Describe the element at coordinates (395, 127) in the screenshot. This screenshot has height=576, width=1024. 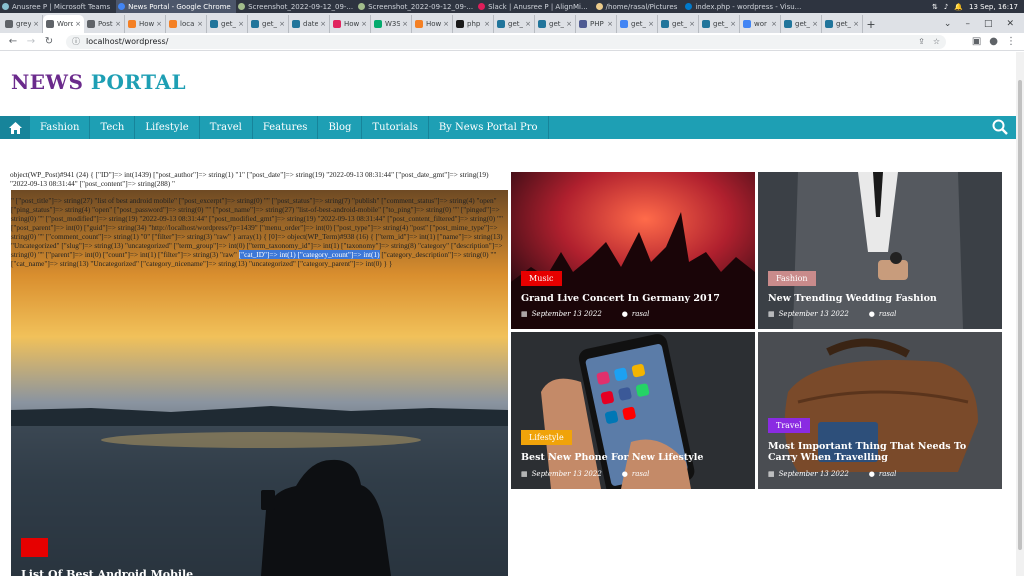
I see `nav-item-tutorials: Tutorials` at that location.